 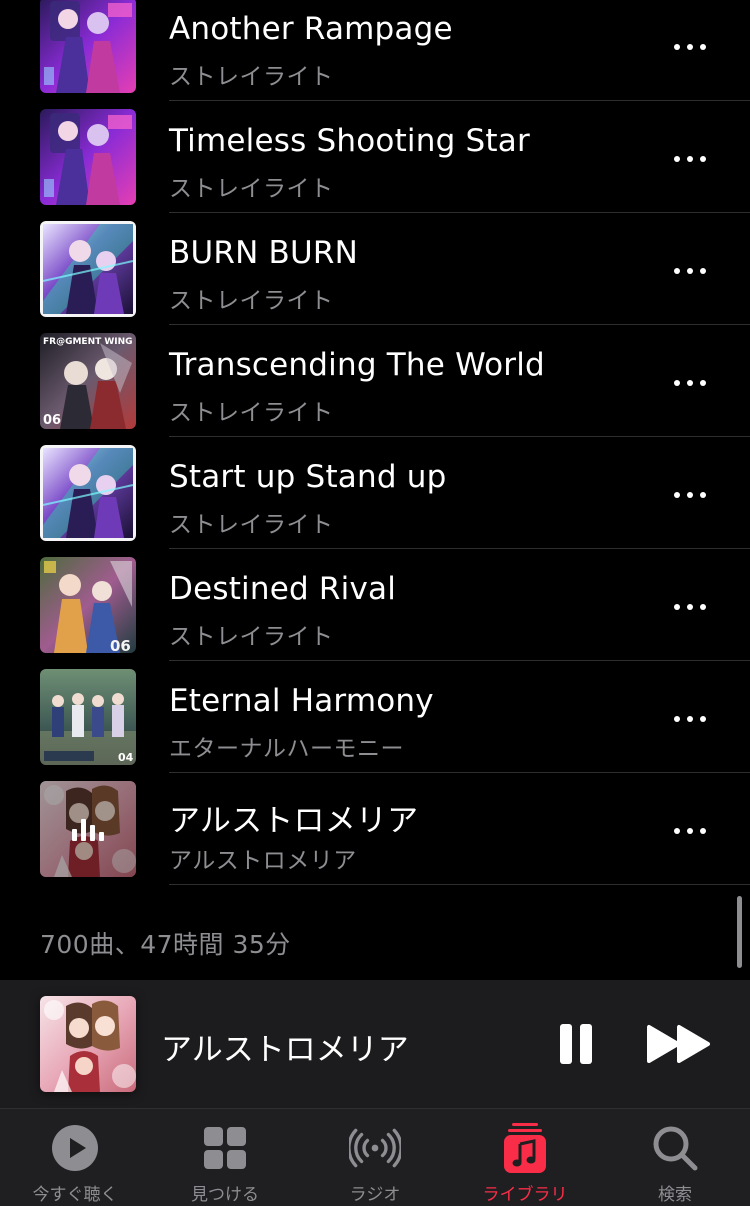 What do you see at coordinates (165, 944) in the screenshot?
I see `library-summary: 700曲、47時間 35分` at bounding box center [165, 944].